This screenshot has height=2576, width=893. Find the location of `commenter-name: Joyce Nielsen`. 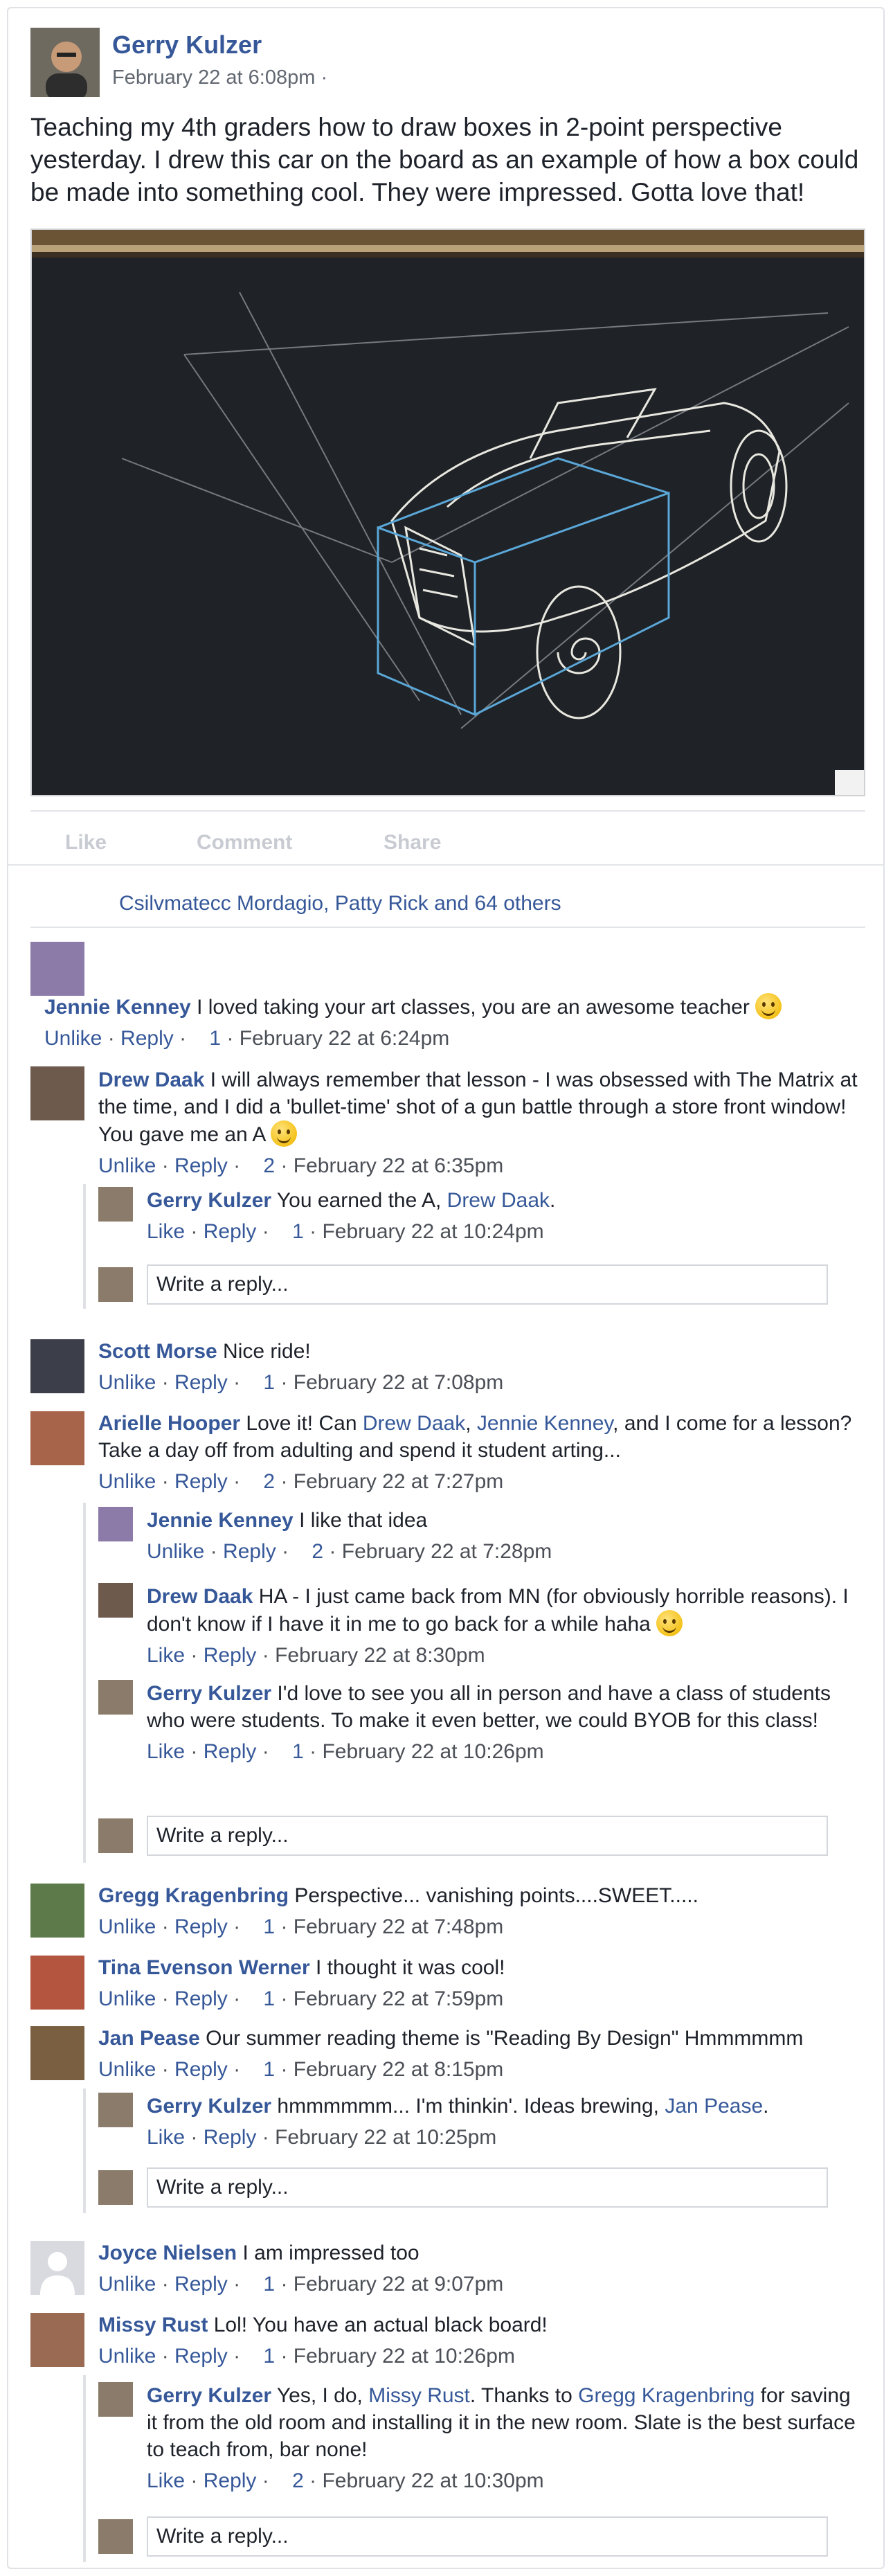

commenter-name: Joyce Nielsen is located at coordinates (168, 2253).